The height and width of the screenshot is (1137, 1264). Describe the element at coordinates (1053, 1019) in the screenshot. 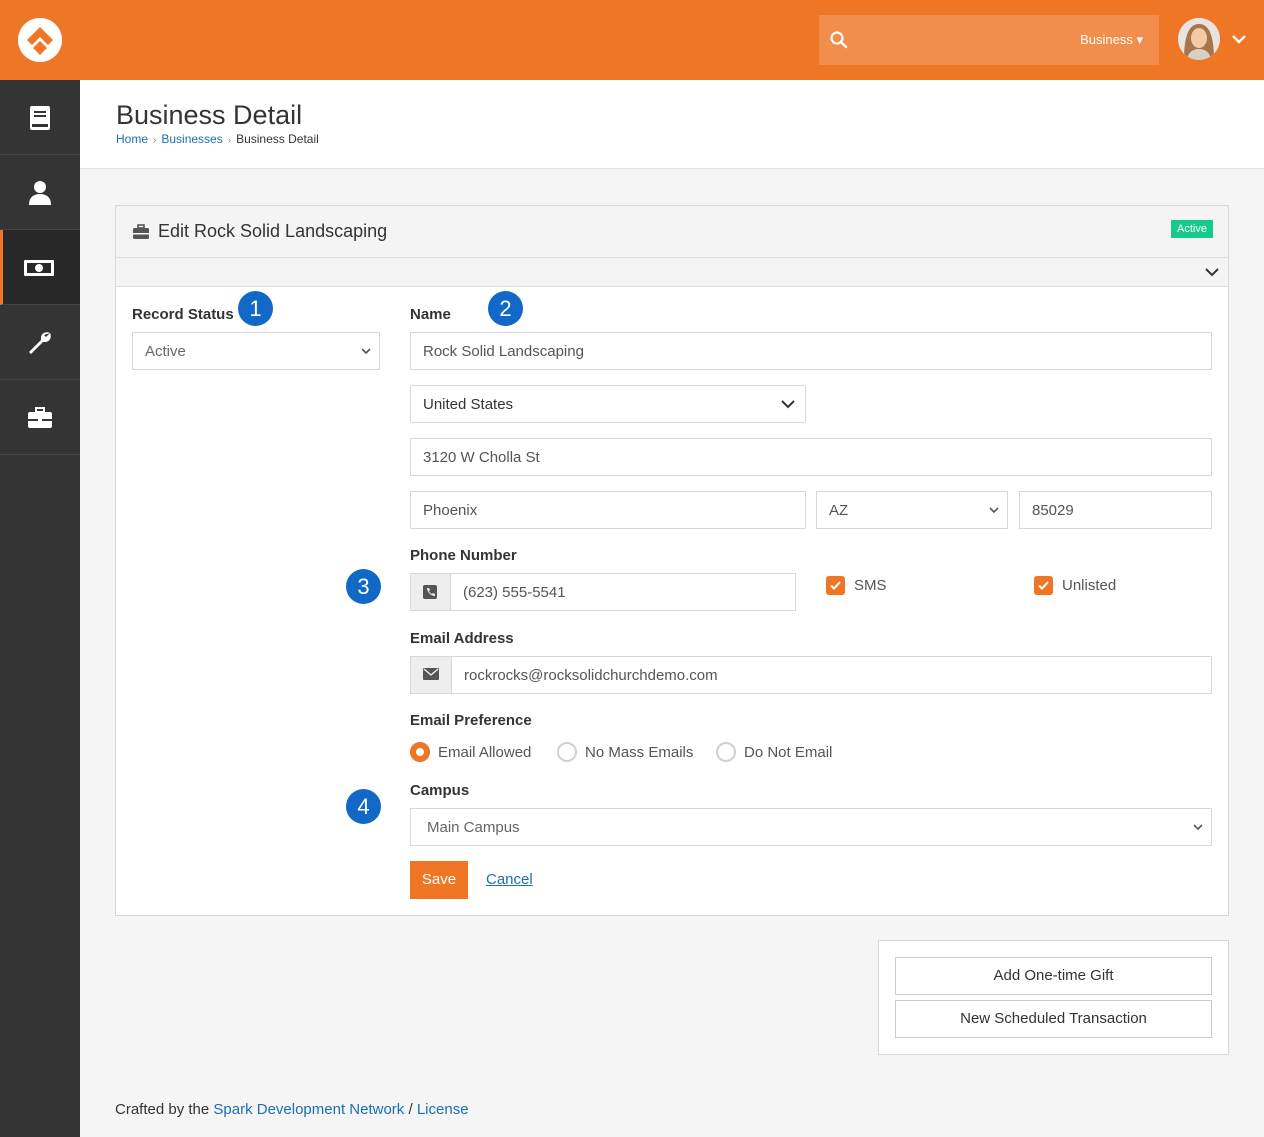

I see `new-scheduled-transaction-button: New Scheduled Transaction` at that location.